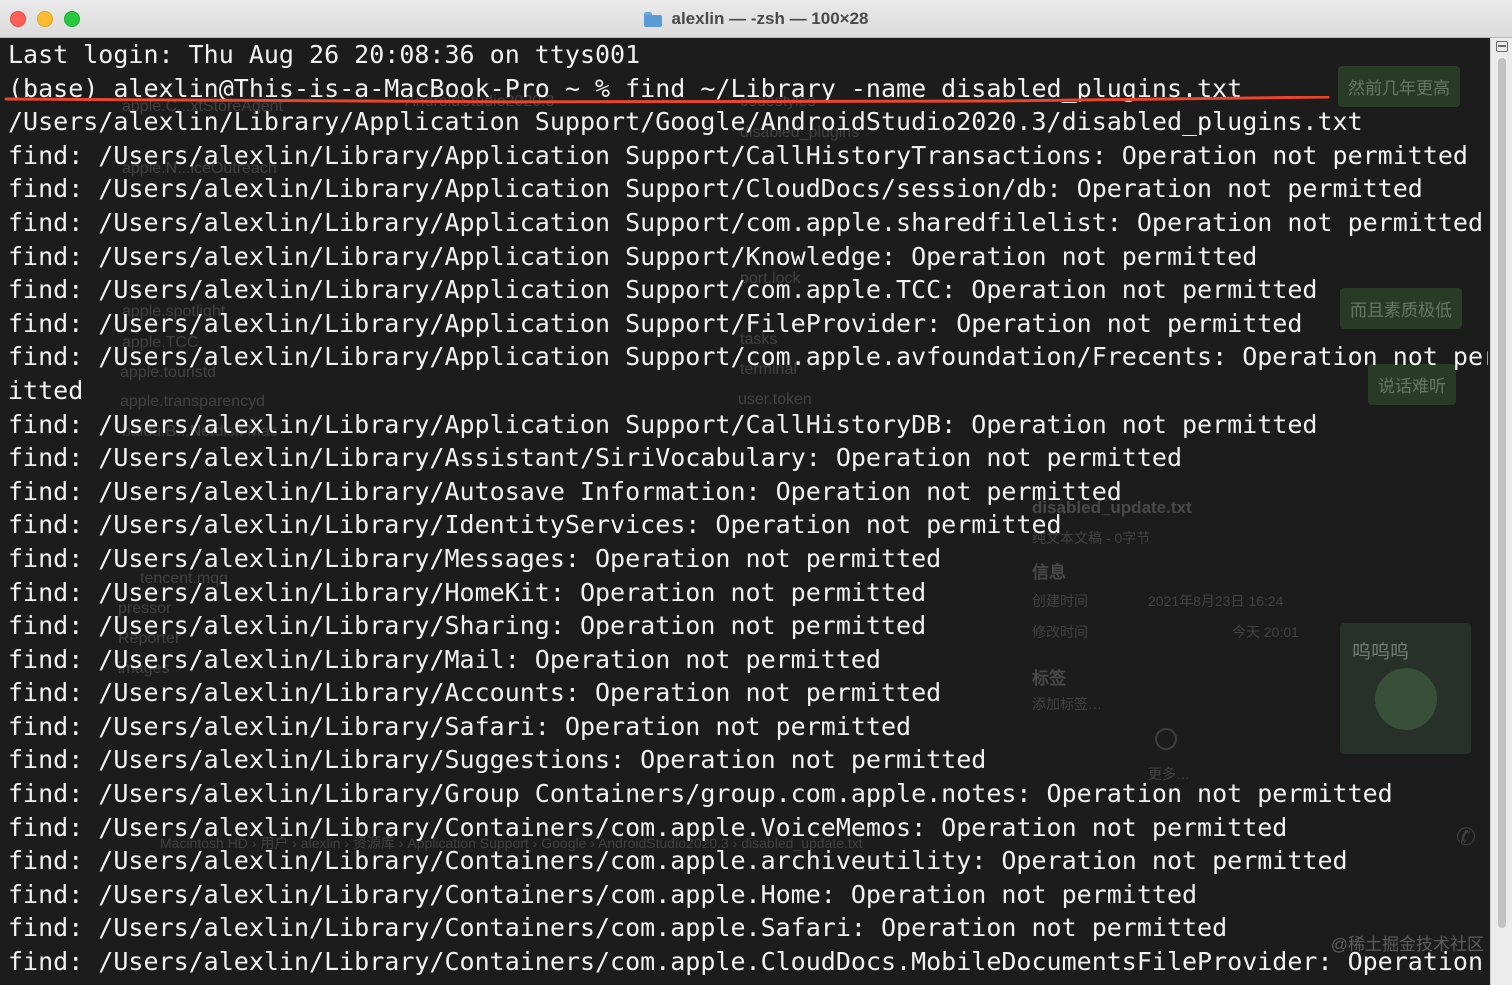 This screenshot has height=985, width=1512. What do you see at coordinates (653, 19) in the screenshot?
I see `folder-icon` at bounding box center [653, 19].